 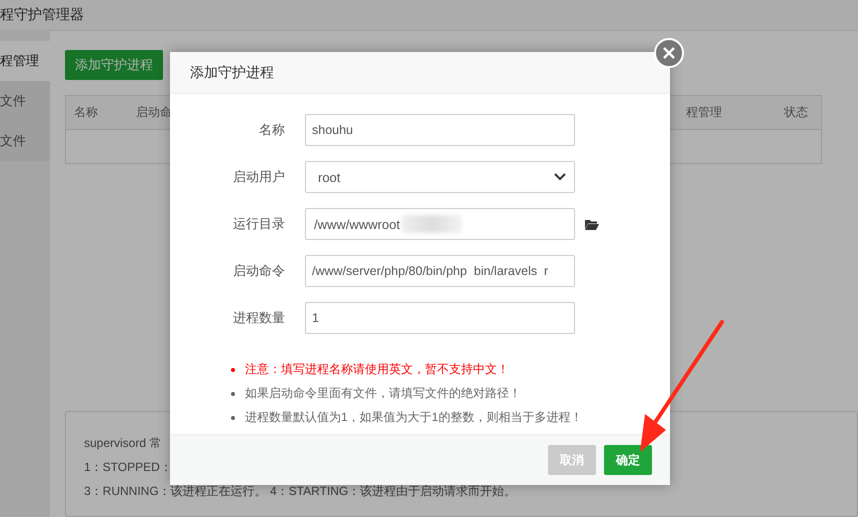 I want to click on close-button, so click(x=669, y=53).